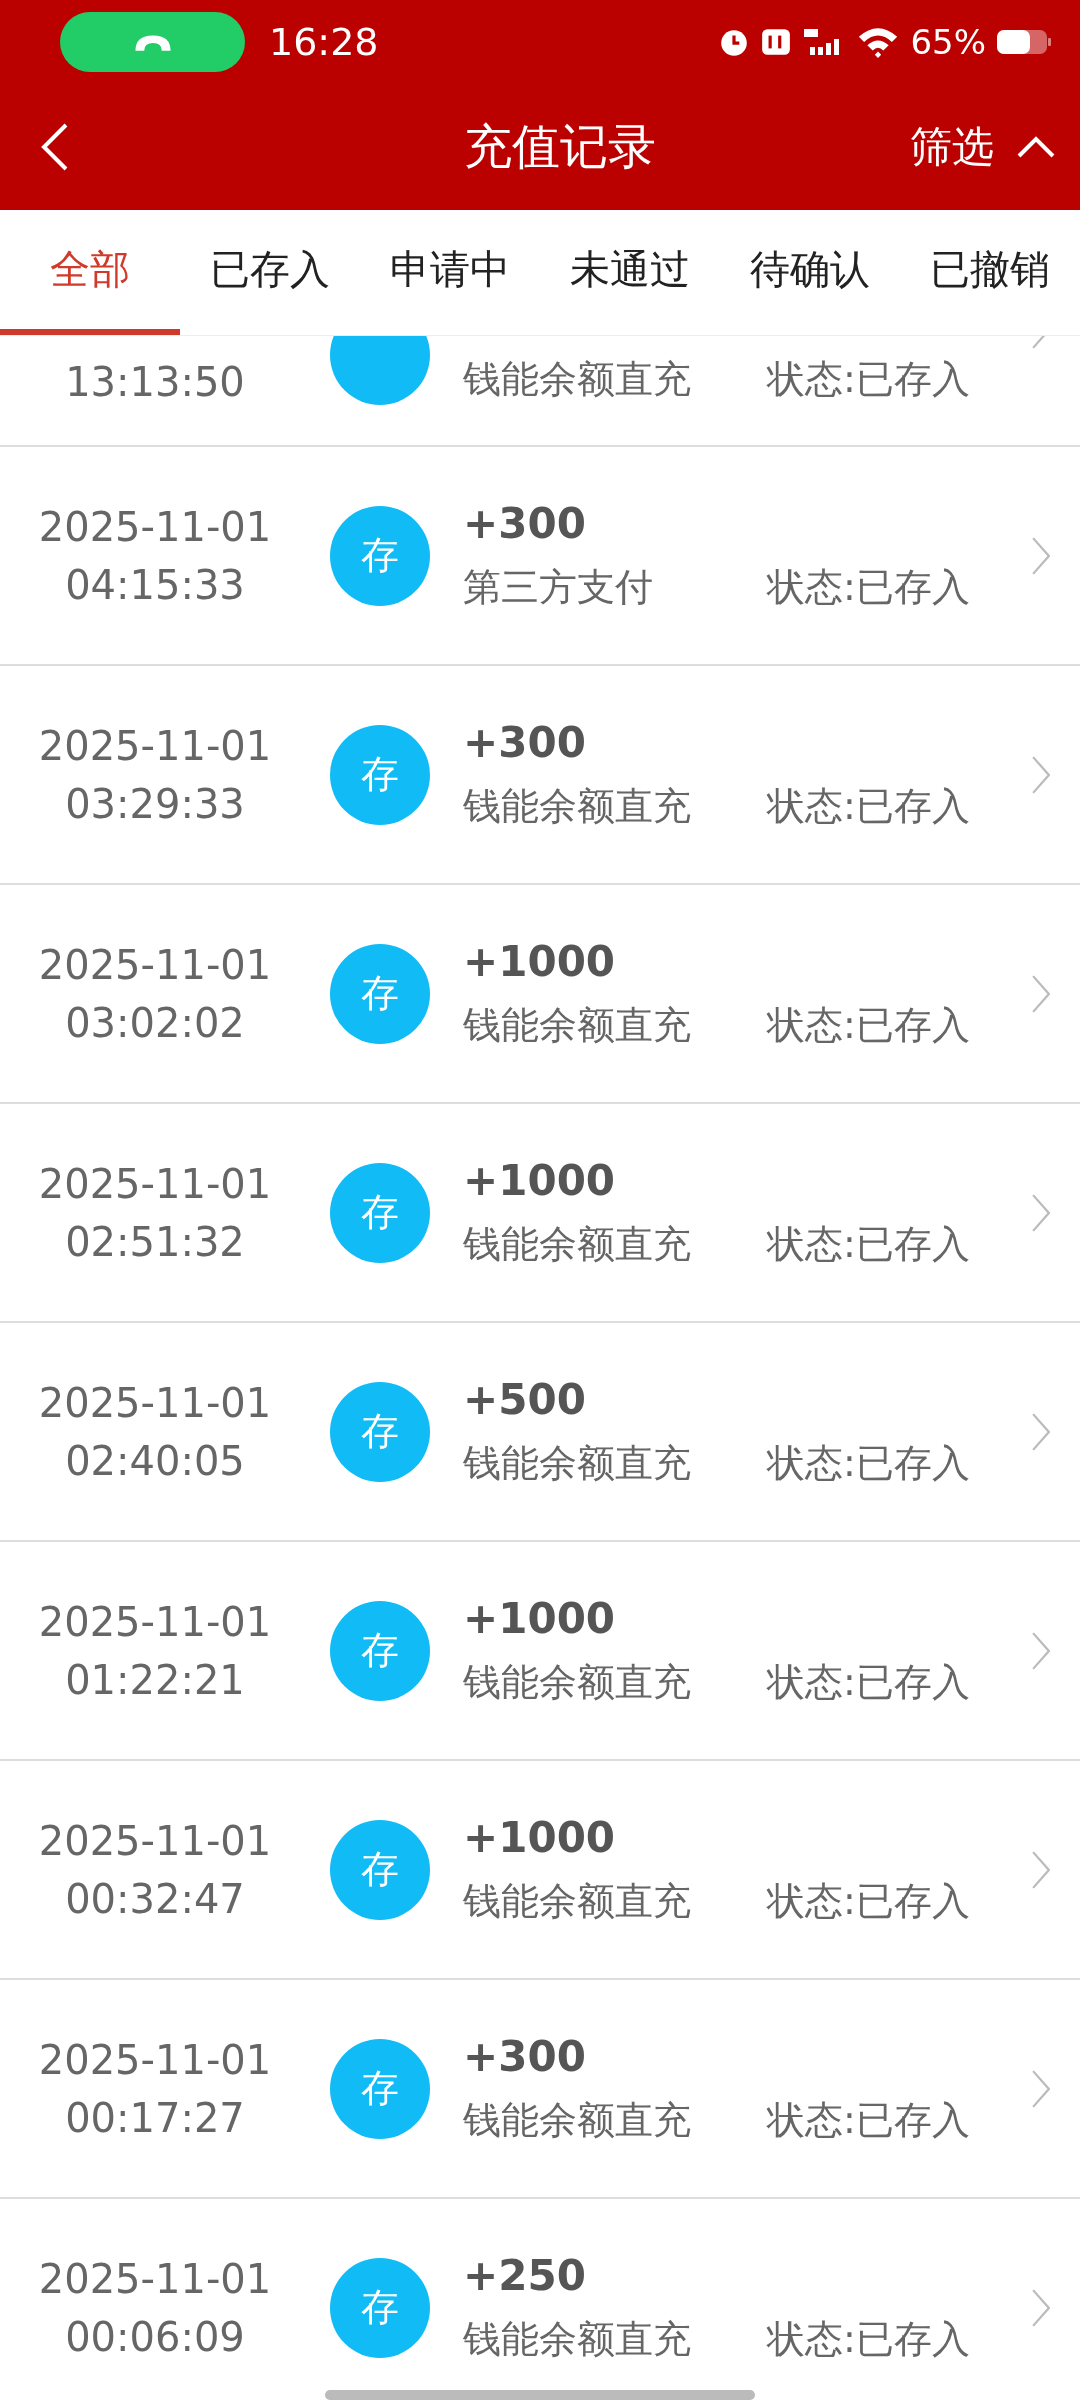  Describe the element at coordinates (270, 272) in the screenshot. I see `tab: 已存入` at that location.